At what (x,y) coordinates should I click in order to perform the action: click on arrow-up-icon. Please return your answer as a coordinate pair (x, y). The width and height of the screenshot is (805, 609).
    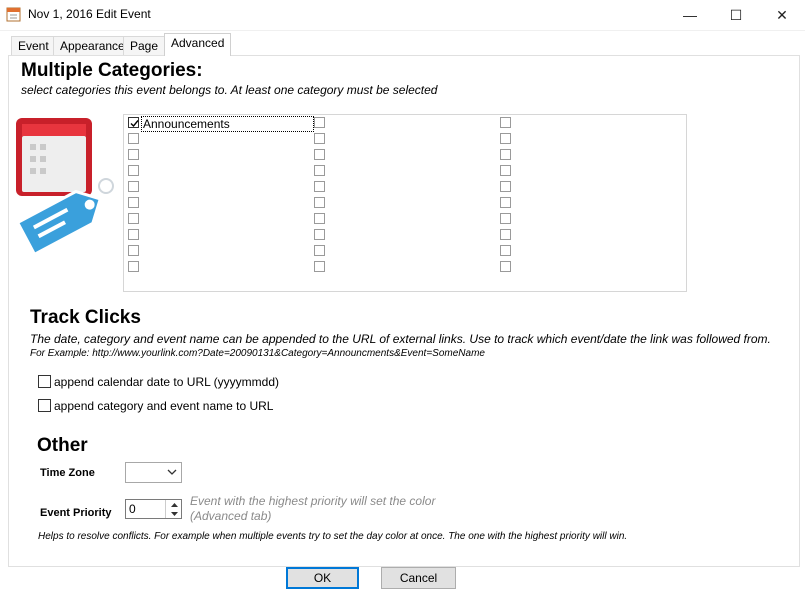
    Looking at the image, I should click on (174, 504).